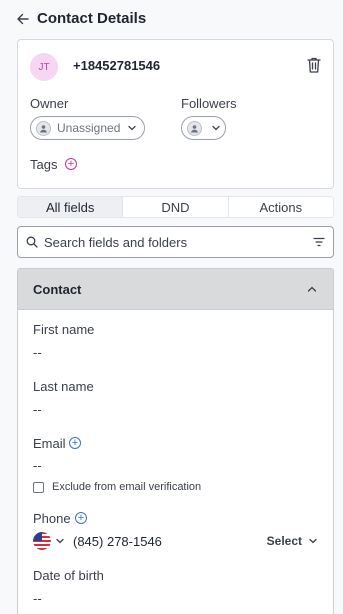 This screenshot has width=343, height=614. What do you see at coordinates (37, 409) in the screenshot?
I see `last-name-value: --` at bounding box center [37, 409].